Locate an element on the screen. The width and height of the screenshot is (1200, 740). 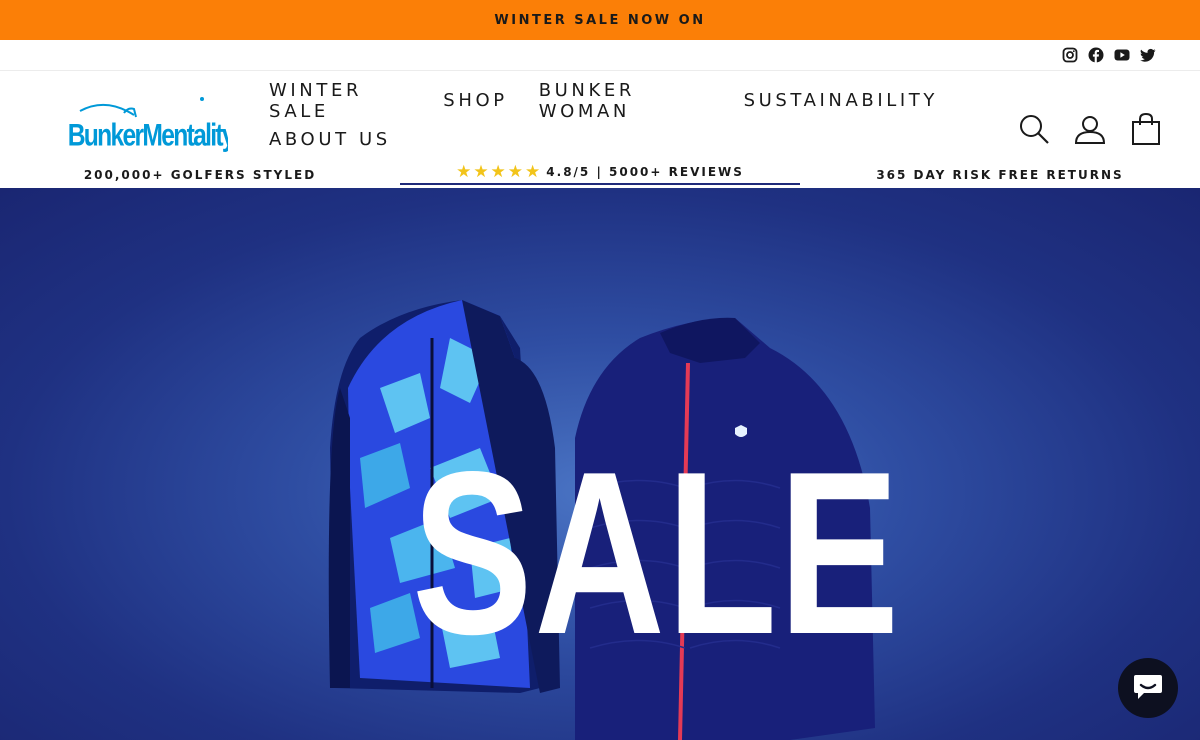
rating-stars: ★★★★★ is located at coordinates (499, 172).